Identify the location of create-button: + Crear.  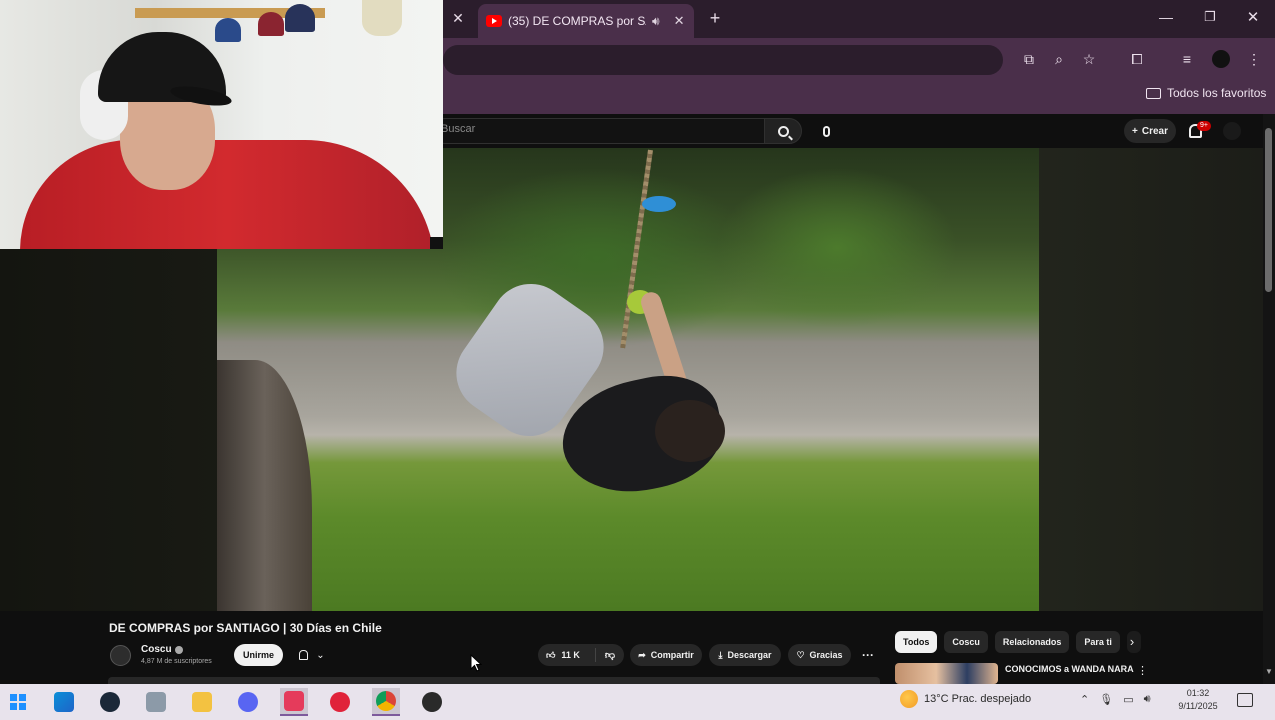
(1150, 131).